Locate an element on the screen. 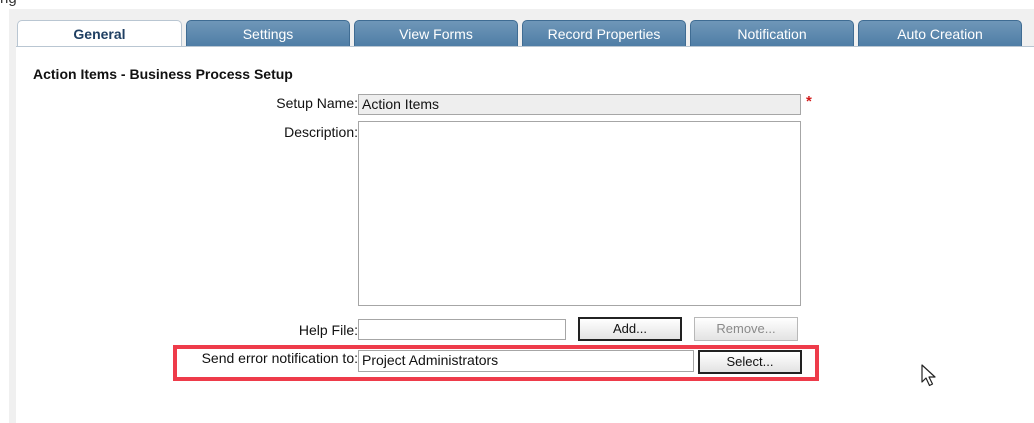 The image size is (1034, 423). description-label: Description: is located at coordinates (321, 132).